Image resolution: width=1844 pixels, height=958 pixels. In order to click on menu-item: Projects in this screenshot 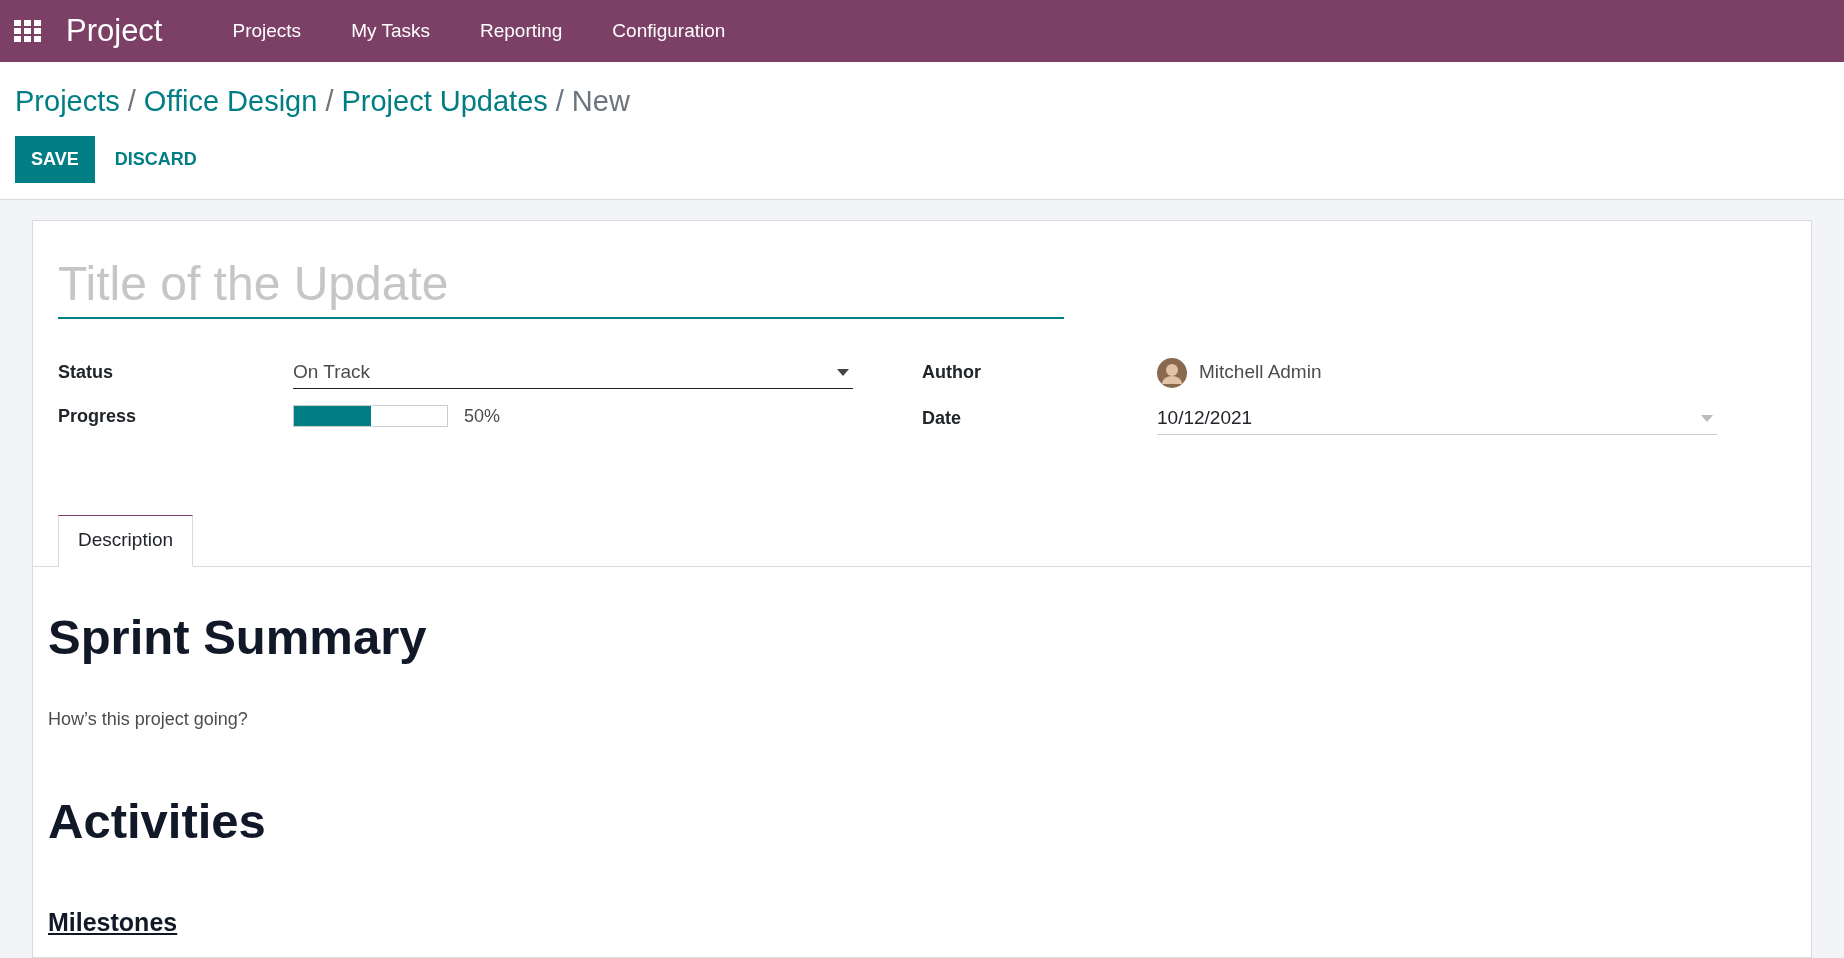, I will do `click(267, 31)`.